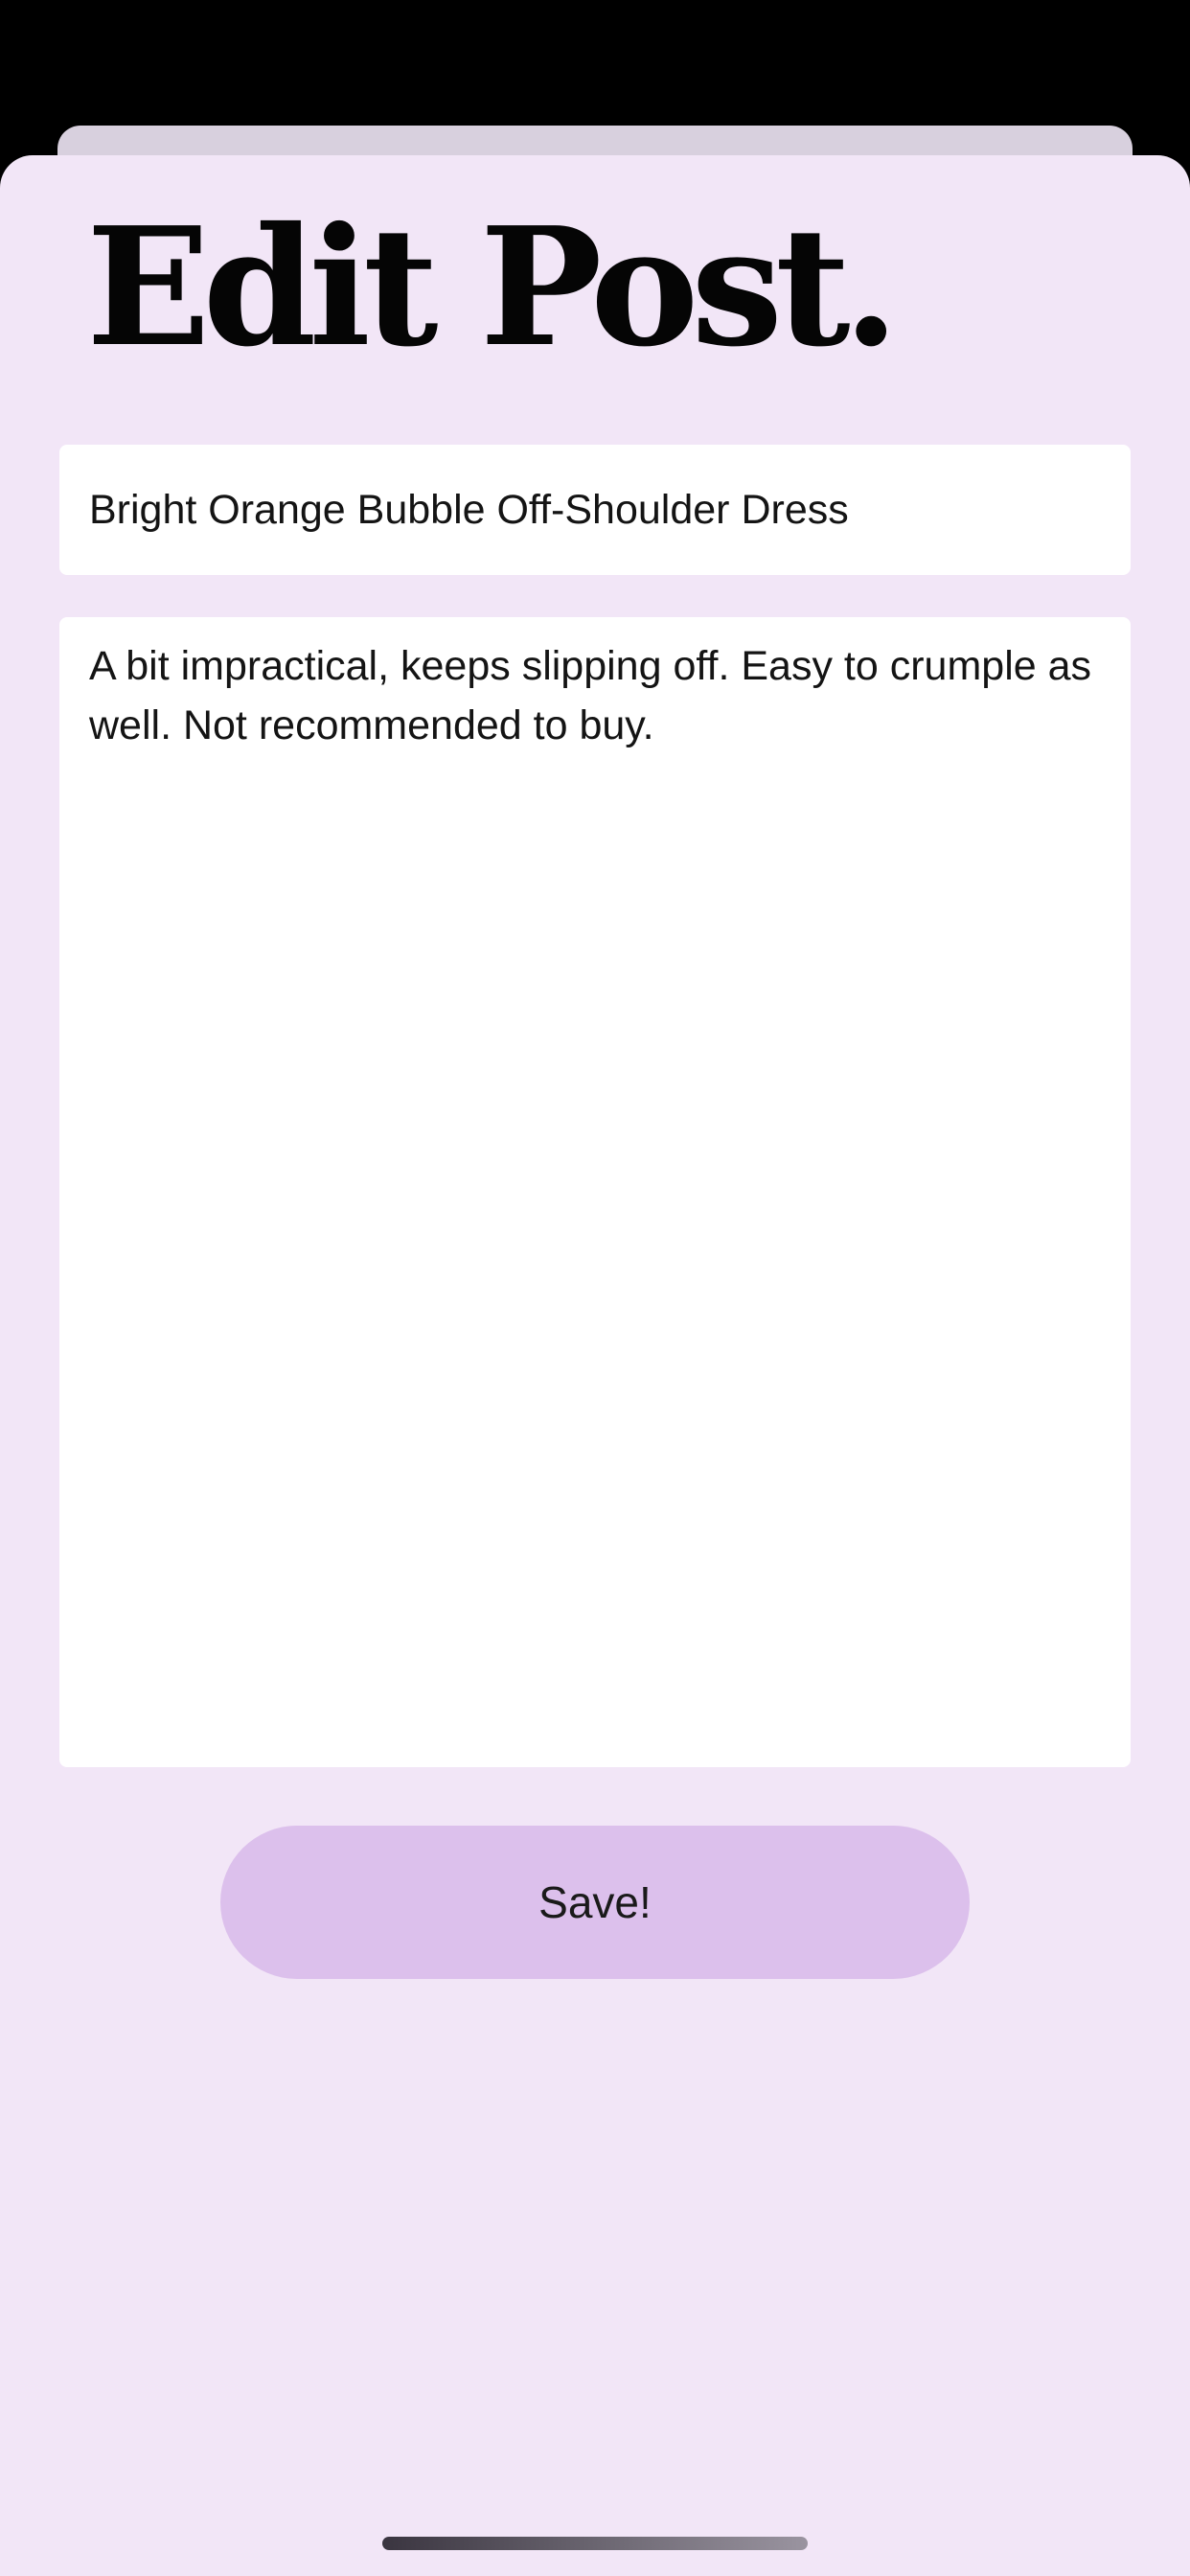  Describe the element at coordinates (493, 287) in the screenshot. I see `page-title: Edit Post.` at that location.